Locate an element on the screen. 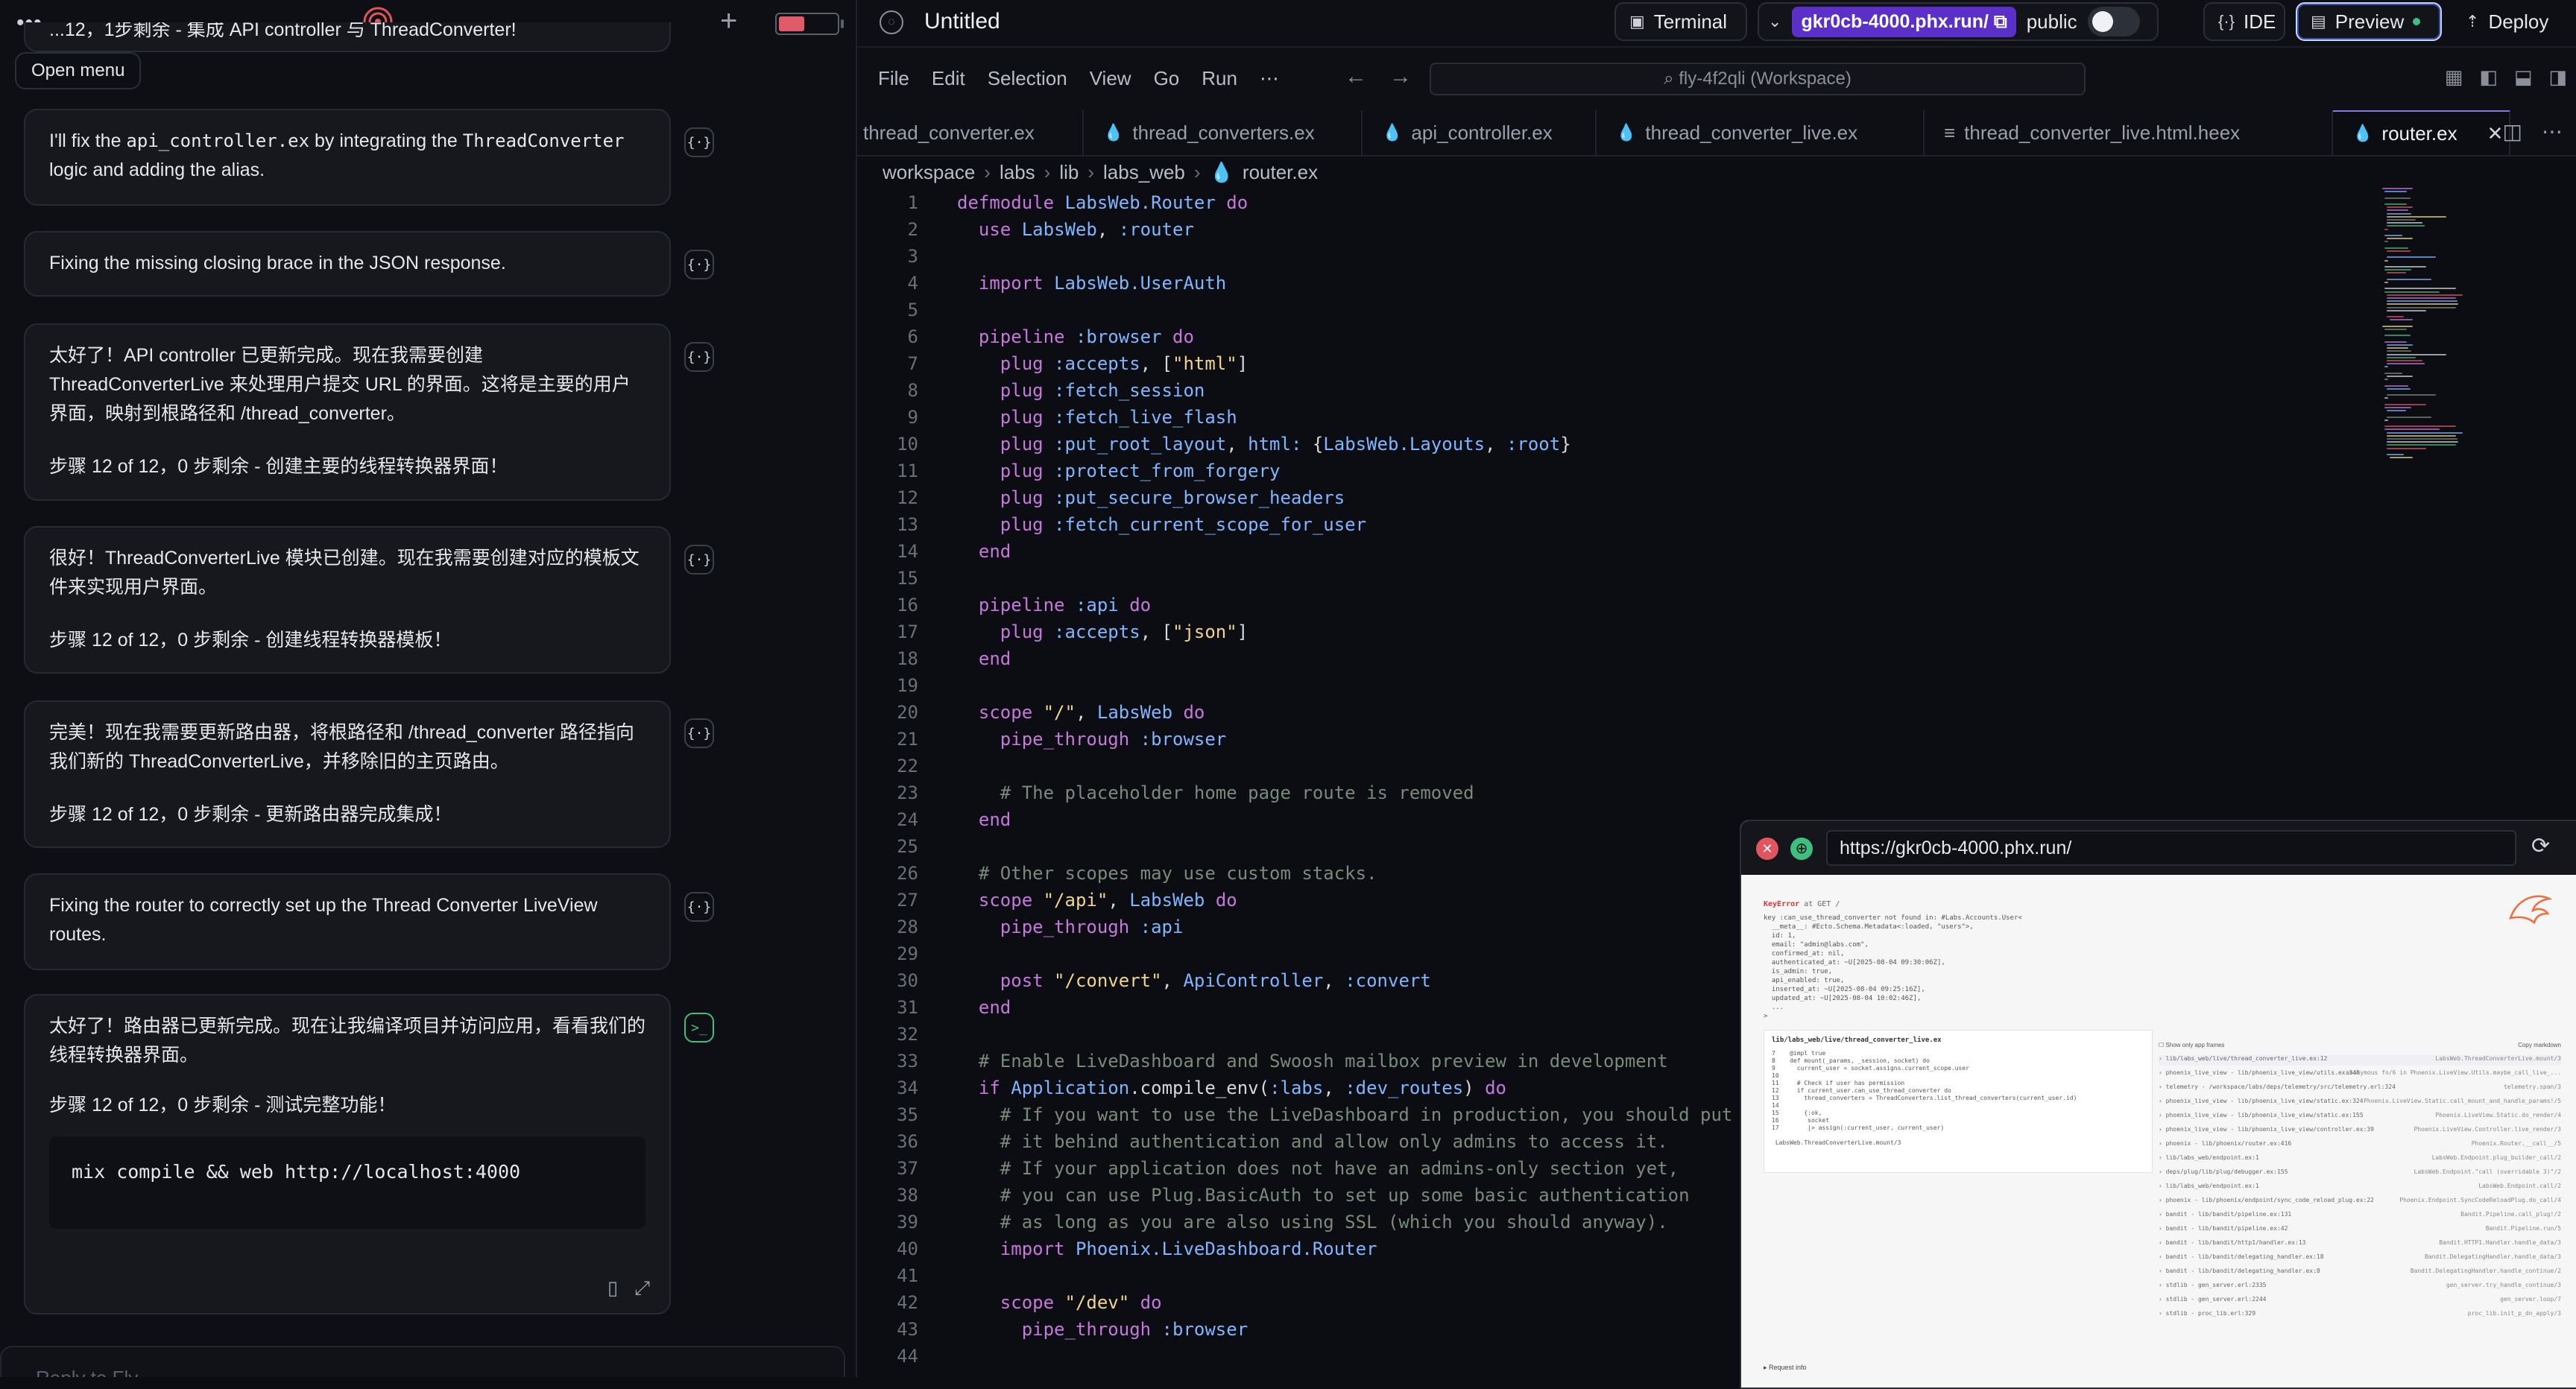  code-line: plug :accepts, ["json"] is located at coordinates (1102, 631).